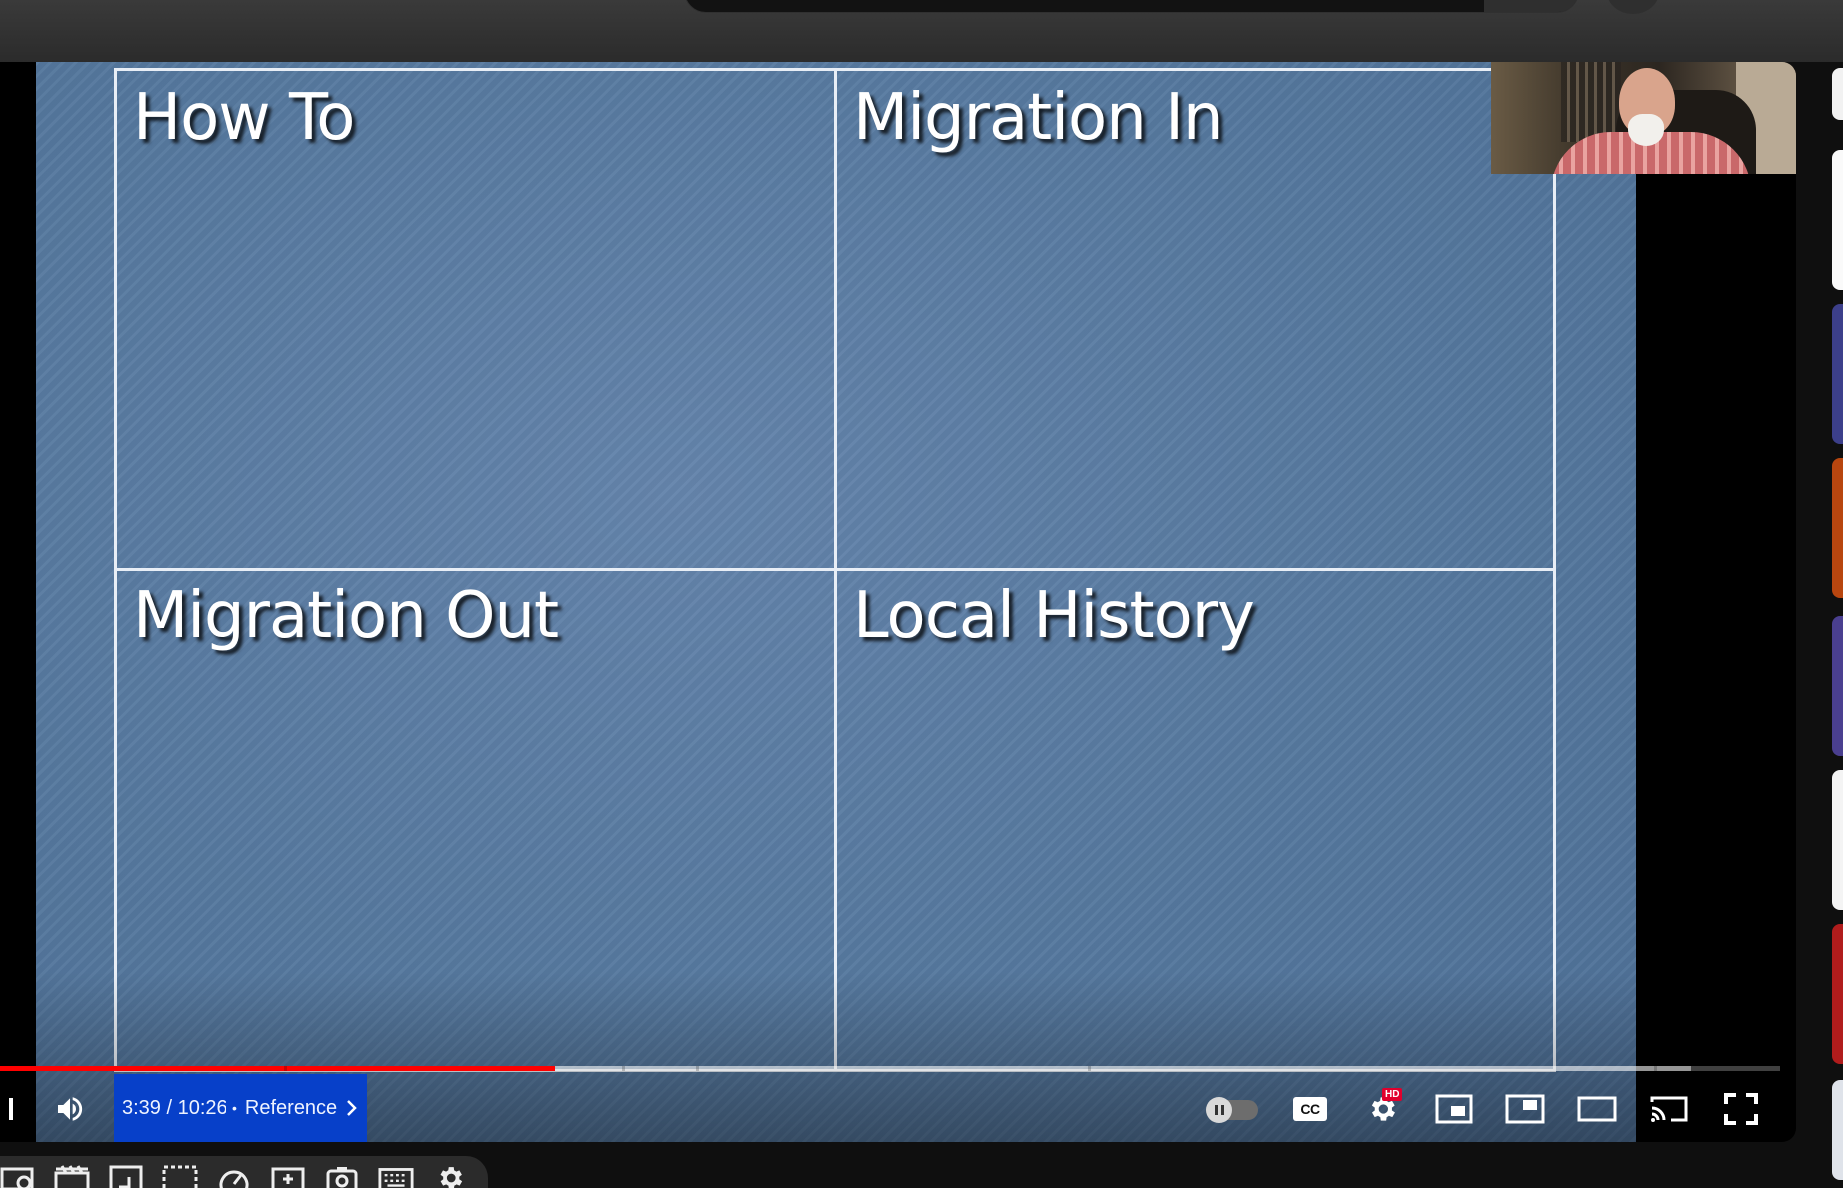 The width and height of the screenshot is (1843, 1188). Describe the element at coordinates (921, 31) in the screenshot. I see `top-bar` at that location.